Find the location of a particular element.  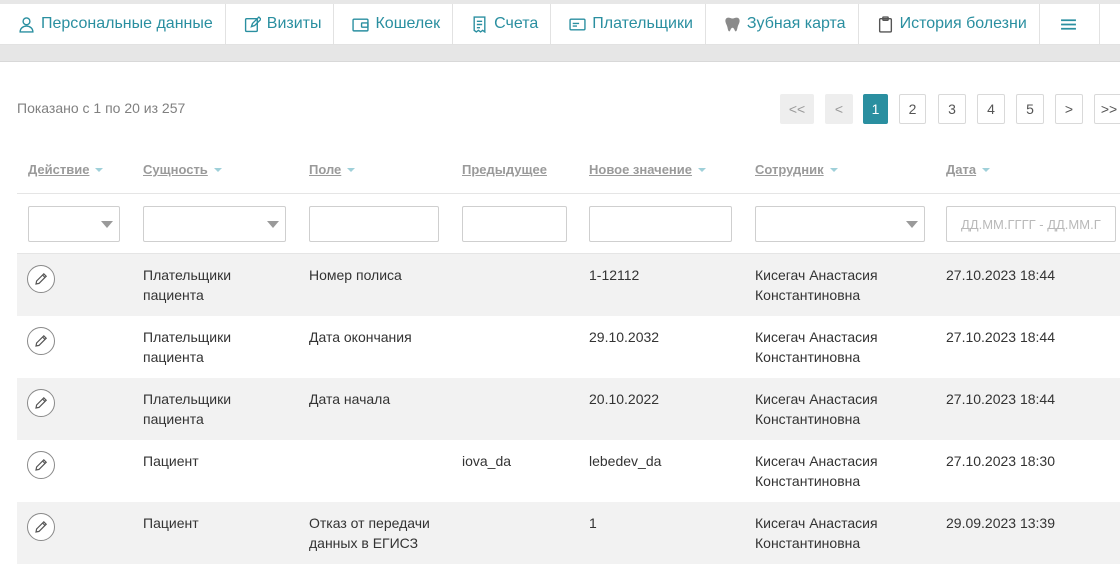

chevron-down-icon is located at coordinates (273, 224).